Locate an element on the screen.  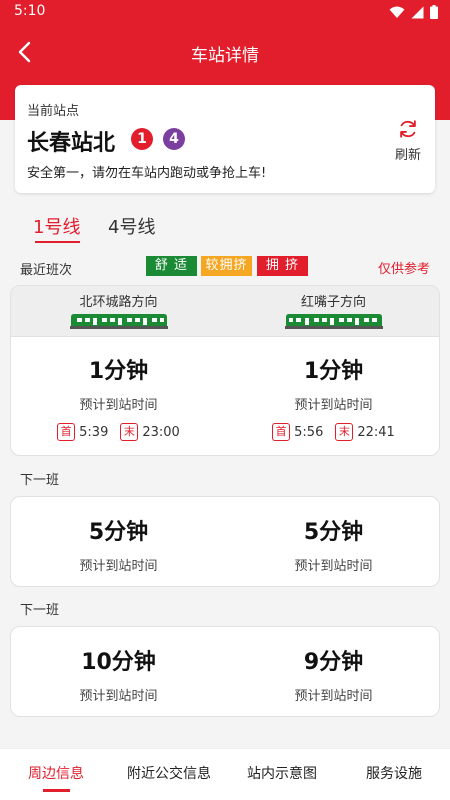
refresh-button: 刷新 is located at coordinates (408, 140).